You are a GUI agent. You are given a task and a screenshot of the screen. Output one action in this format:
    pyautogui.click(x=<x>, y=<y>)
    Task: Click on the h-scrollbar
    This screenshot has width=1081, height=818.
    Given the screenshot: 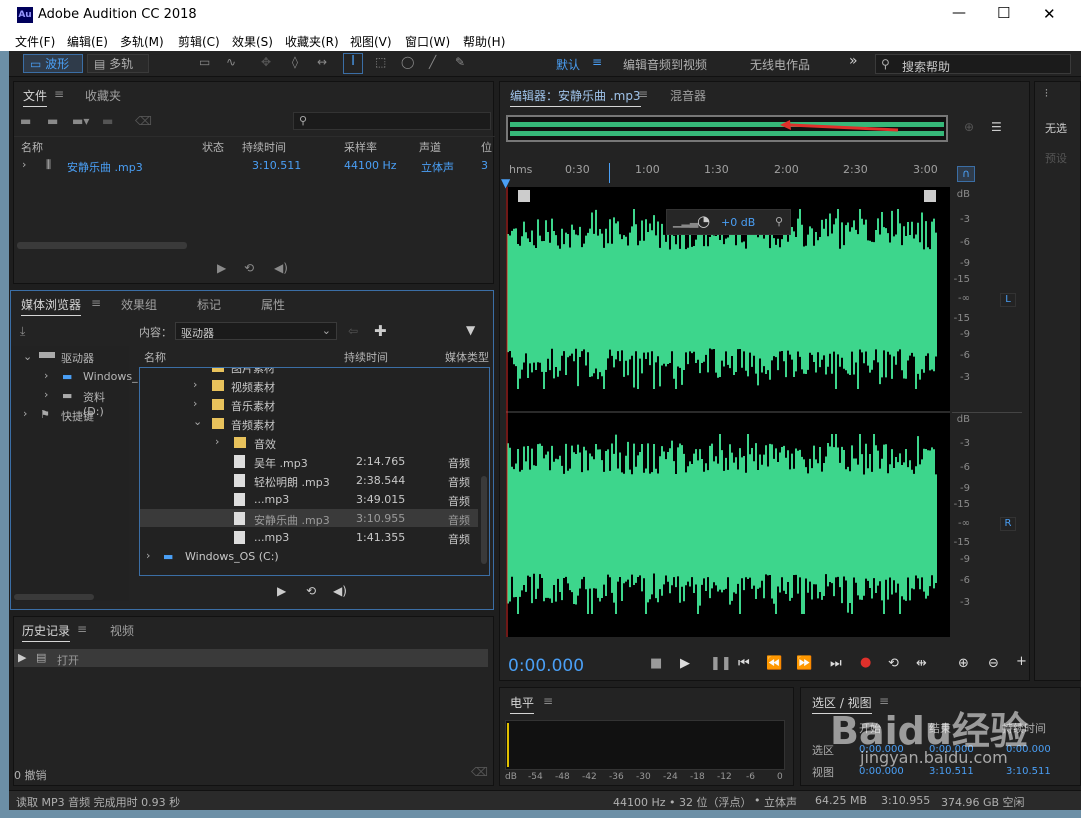 What is the action you would take?
    pyautogui.click(x=54, y=597)
    